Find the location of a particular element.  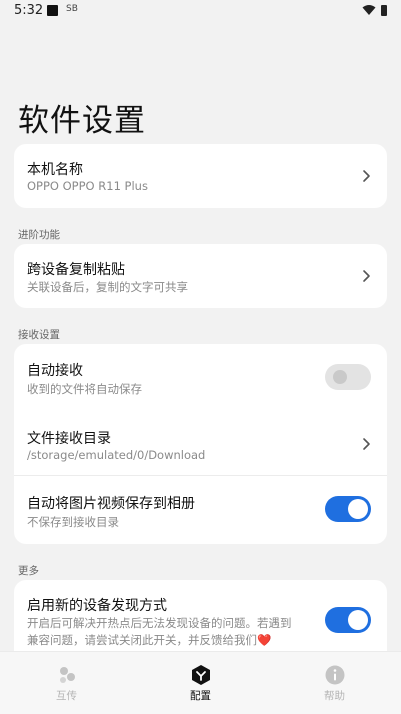

device-name-card: 本机名称 OPPO OPPO R11 Plus is located at coordinates (200, 176).